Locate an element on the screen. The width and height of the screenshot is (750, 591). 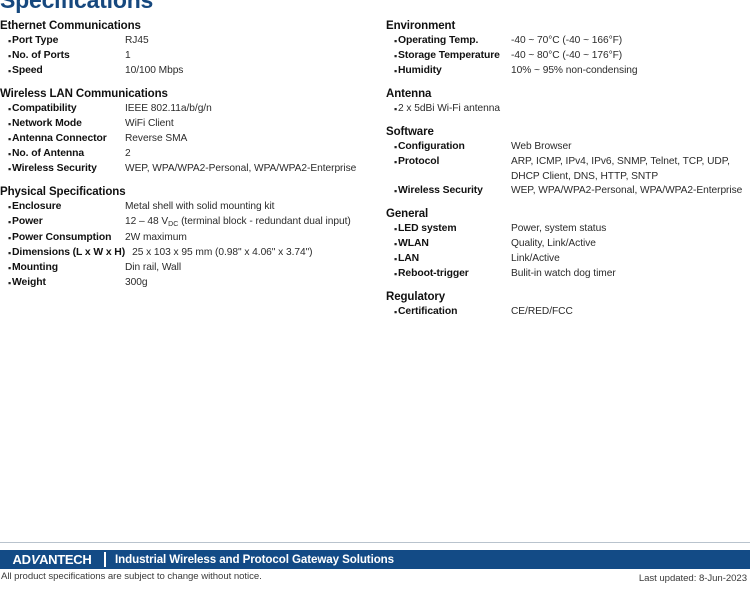
spec-label: Dimensions (L x W x H) is located at coordinates (69, 252).